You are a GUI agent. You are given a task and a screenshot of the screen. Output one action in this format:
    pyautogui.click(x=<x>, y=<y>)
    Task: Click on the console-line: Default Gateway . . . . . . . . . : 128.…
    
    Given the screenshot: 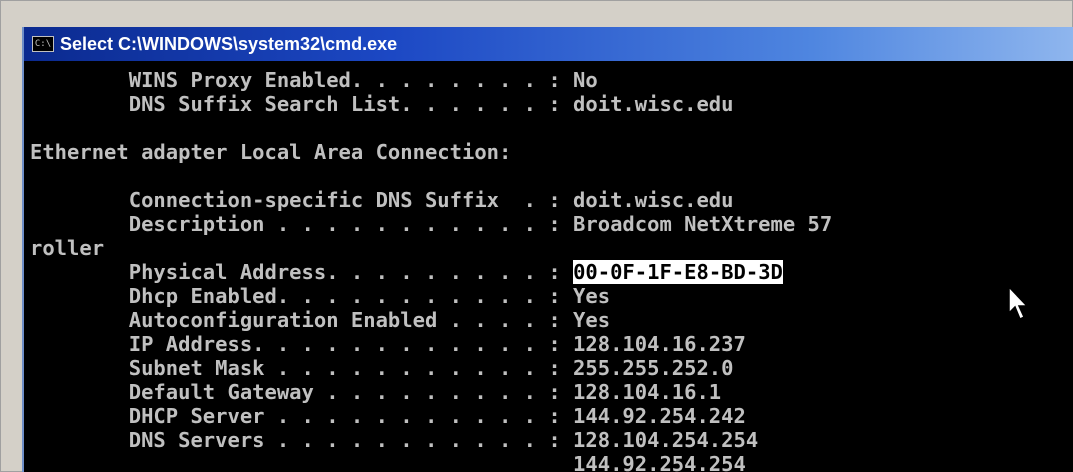 What is the action you would take?
    pyautogui.click(x=376, y=392)
    